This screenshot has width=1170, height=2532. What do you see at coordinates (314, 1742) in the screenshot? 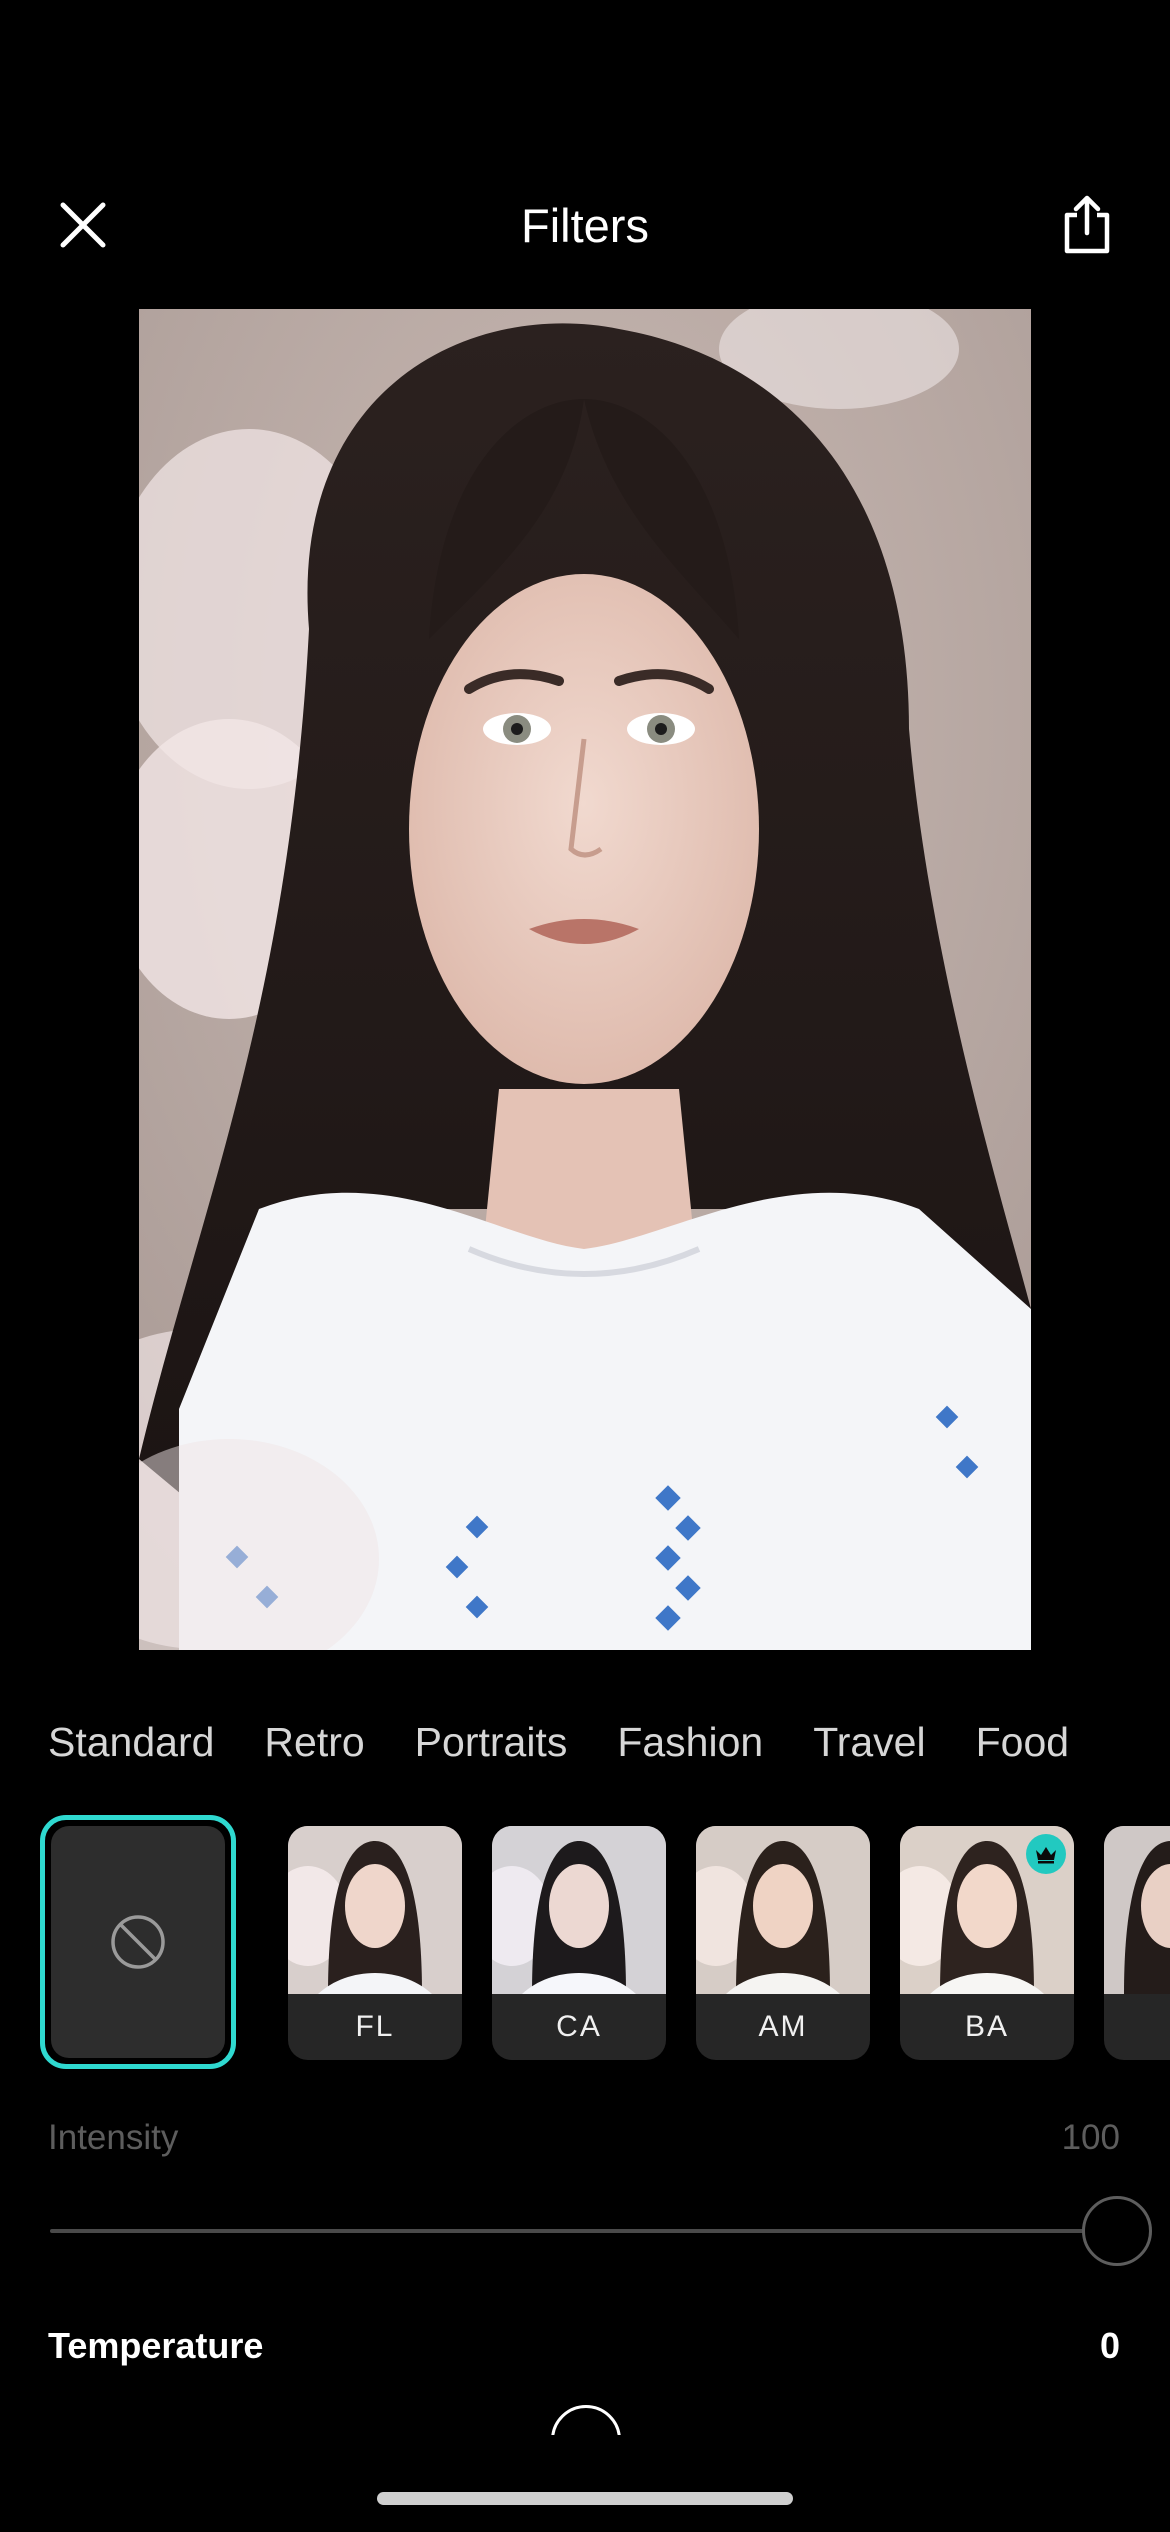
I see `tab-retro: Retro` at bounding box center [314, 1742].